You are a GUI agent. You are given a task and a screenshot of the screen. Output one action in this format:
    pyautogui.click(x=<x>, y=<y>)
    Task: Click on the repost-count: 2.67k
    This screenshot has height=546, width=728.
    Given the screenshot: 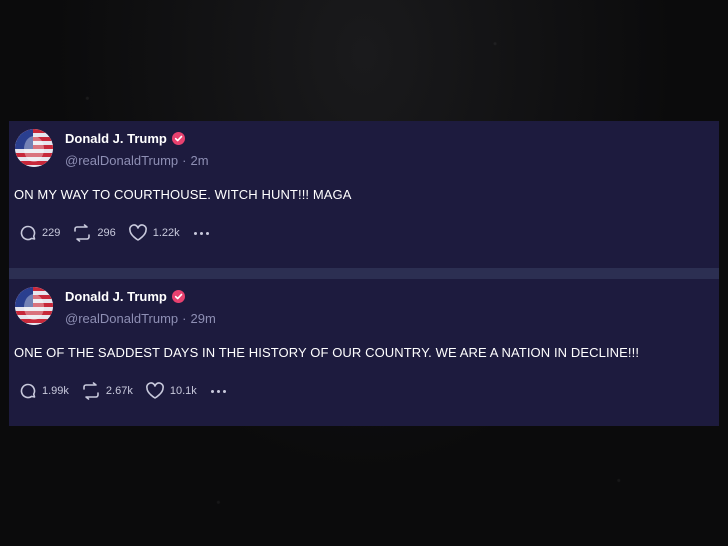 What is the action you would take?
    pyautogui.click(x=119, y=391)
    